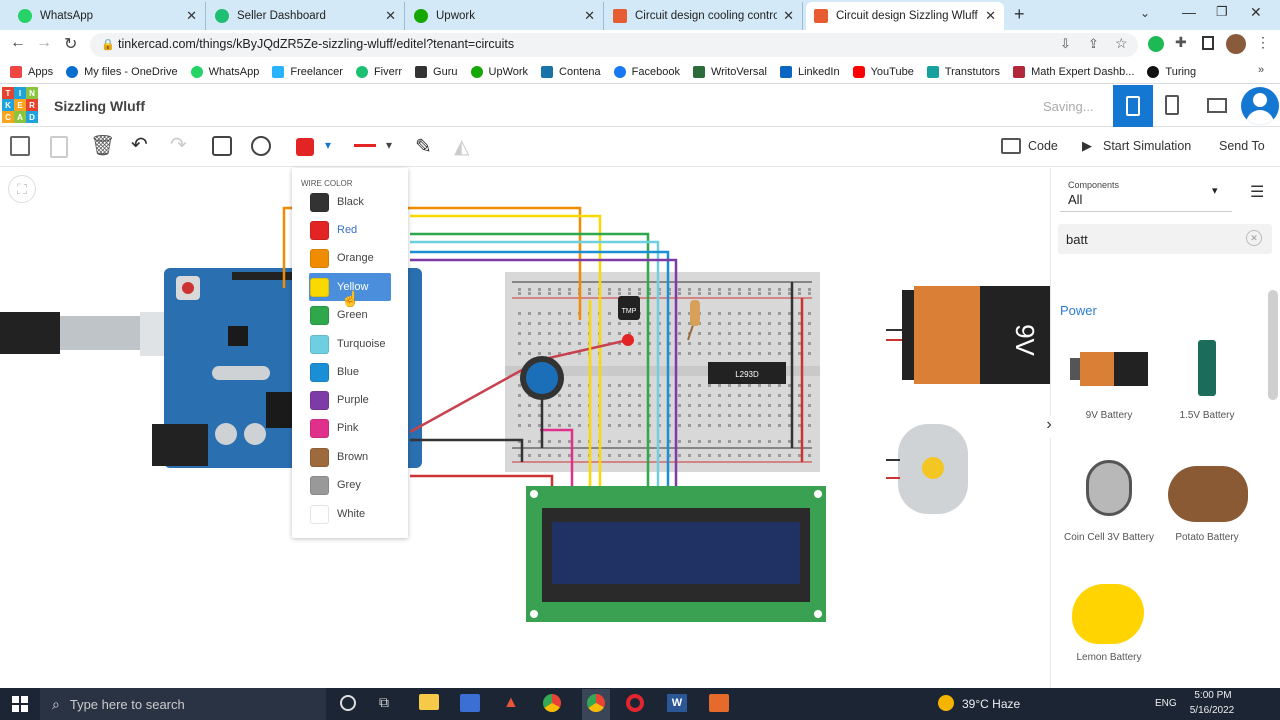 This screenshot has height=720, width=1280. What do you see at coordinates (384, 702) in the screenshot?
I see `task-view-icon: ⧉` at bounding box center [384, 702].